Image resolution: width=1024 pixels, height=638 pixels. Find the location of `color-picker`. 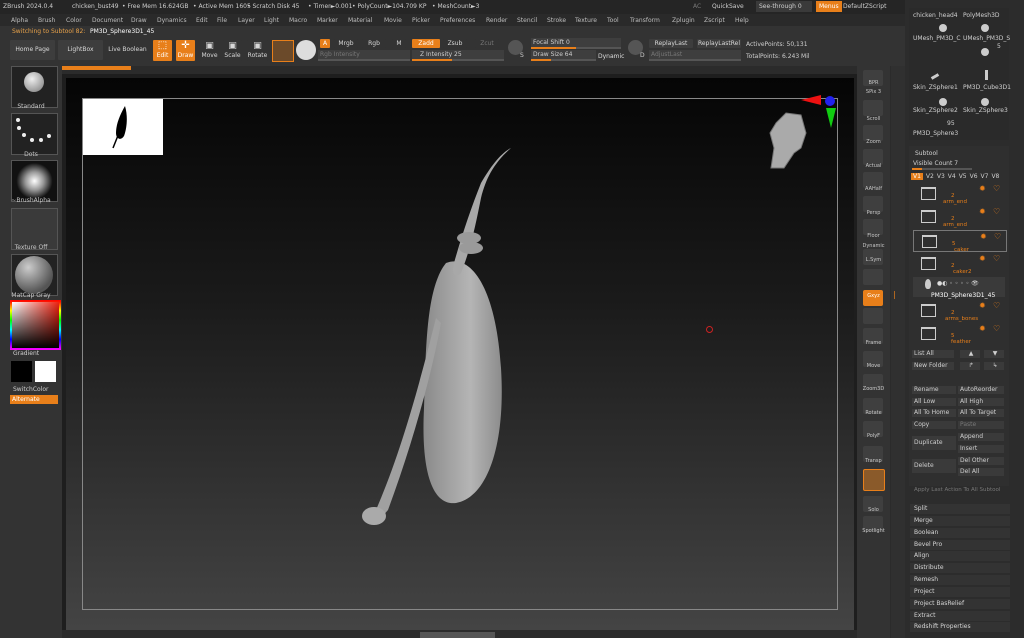

color-picker is located at coordinates (35, 325).